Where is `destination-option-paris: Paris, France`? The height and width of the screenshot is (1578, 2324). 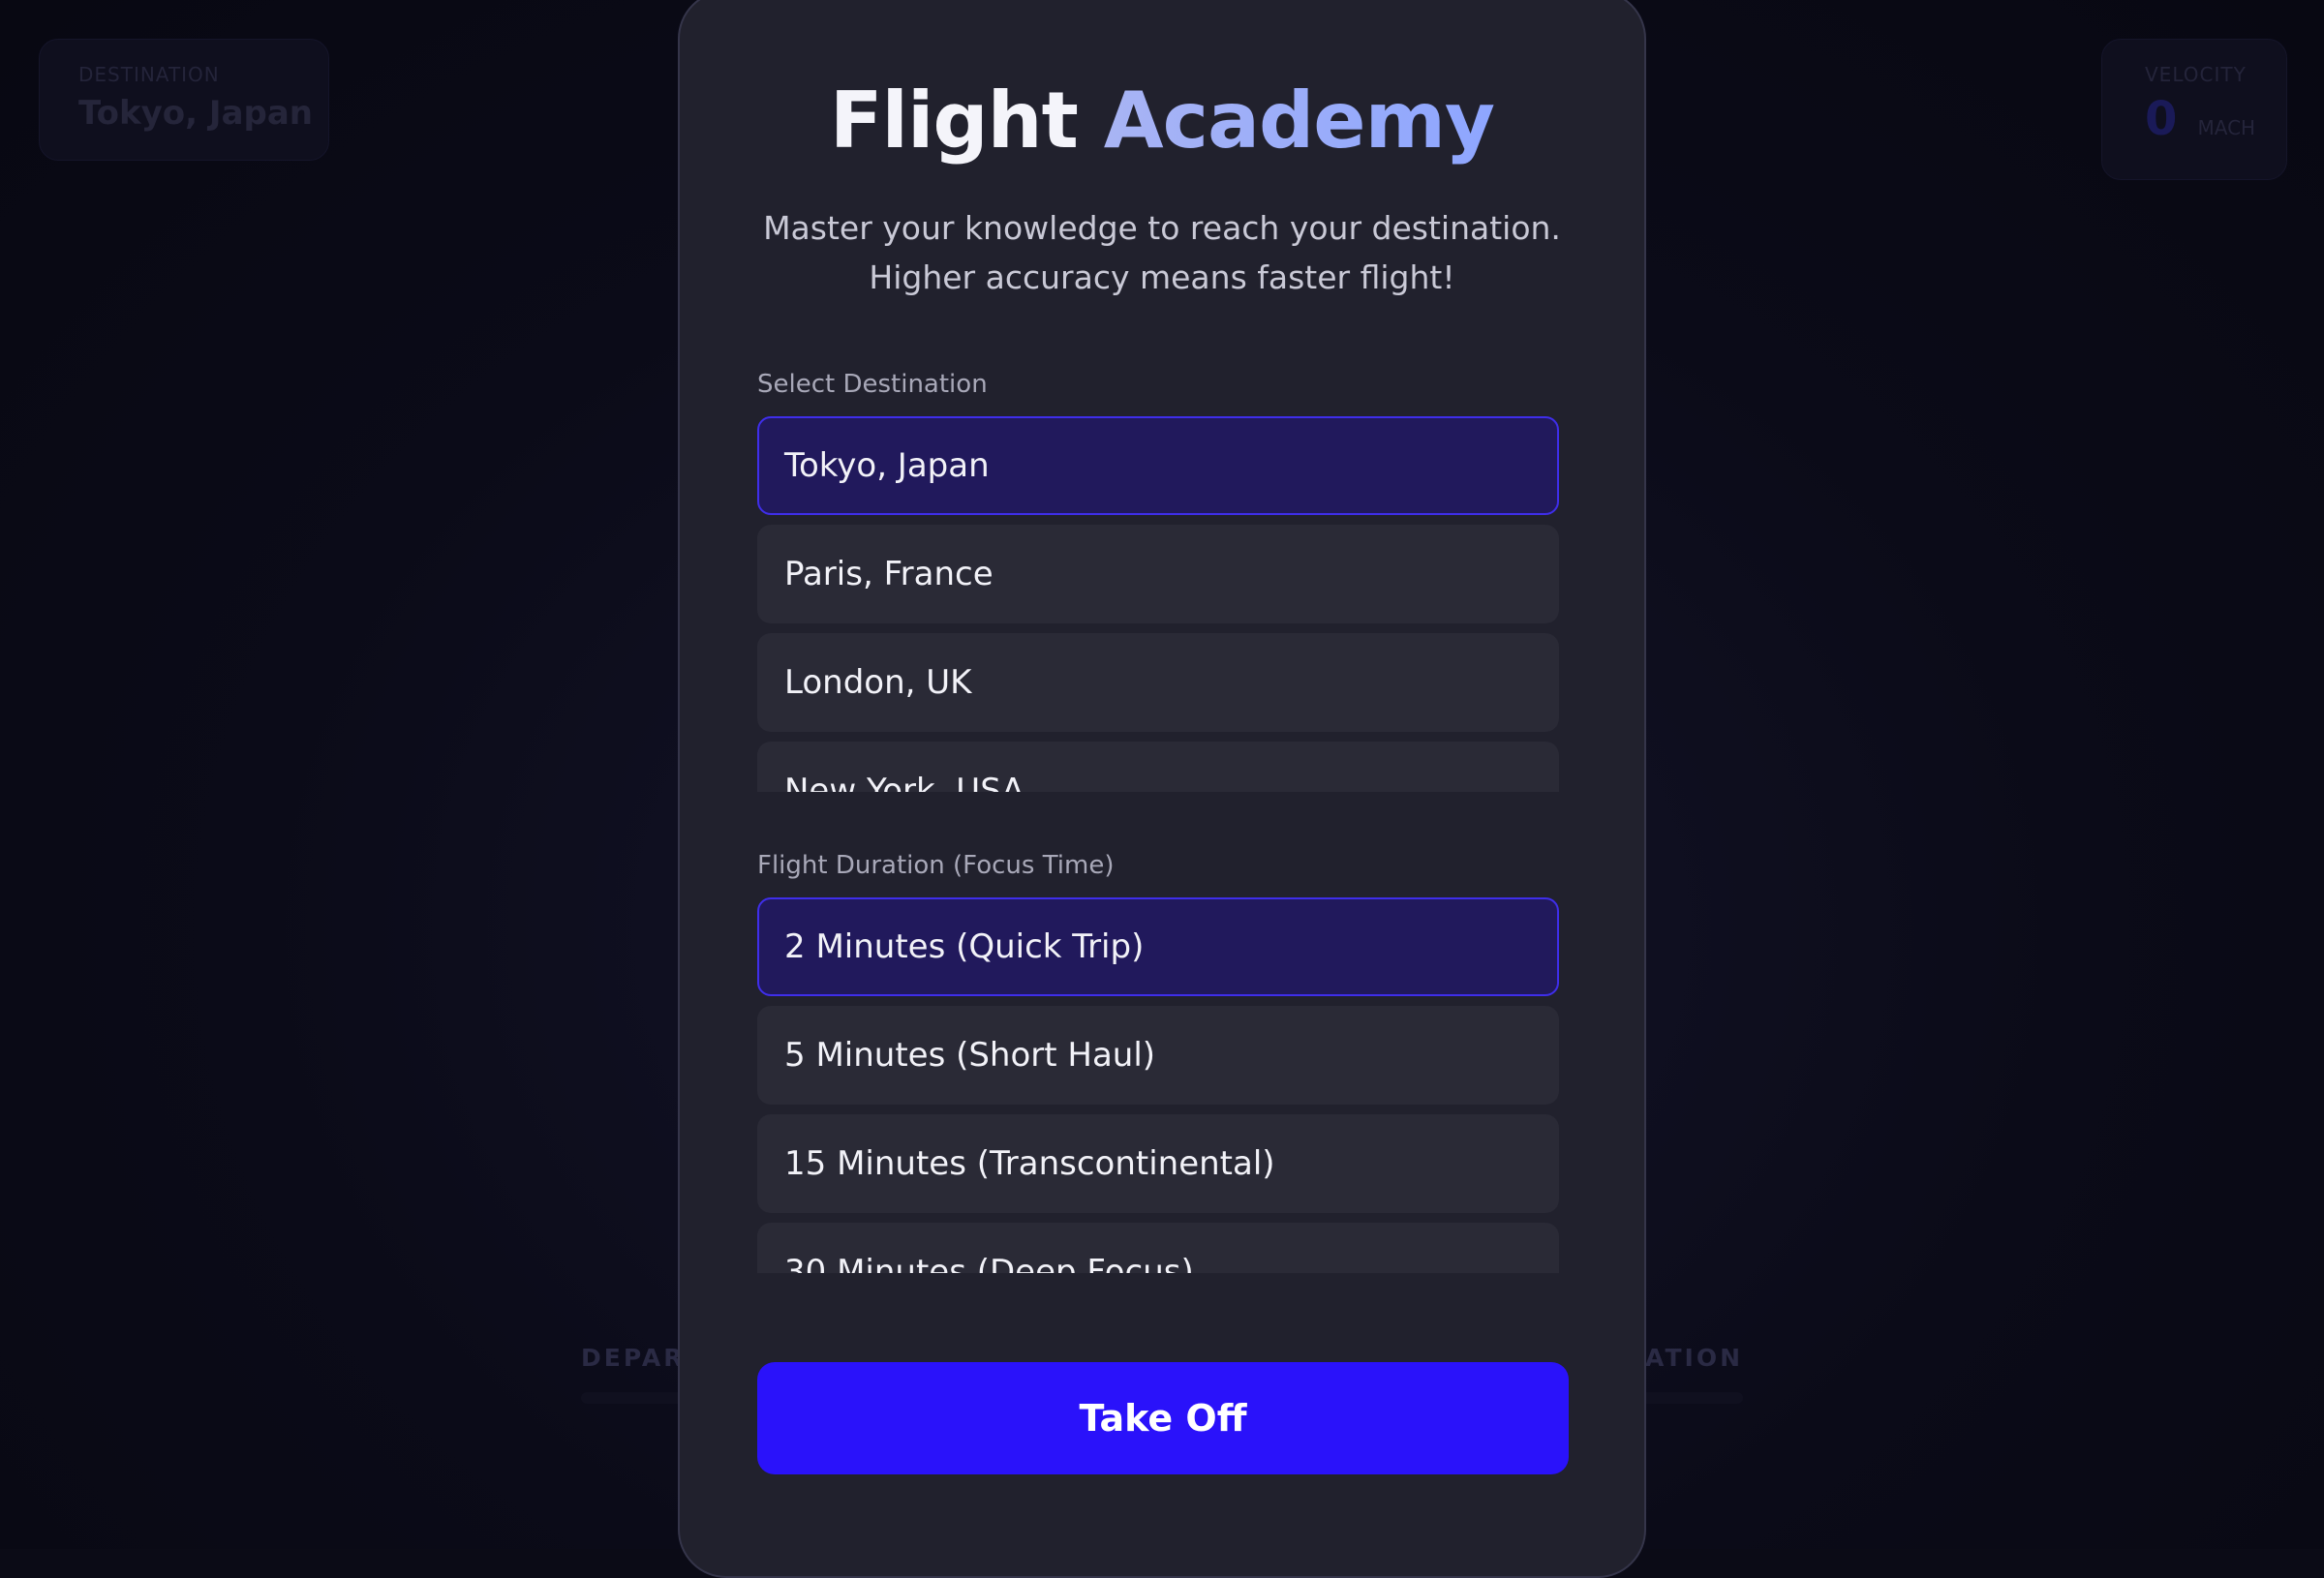
destination-option-paris: Paris, France is located at coordinates (1158, 574).